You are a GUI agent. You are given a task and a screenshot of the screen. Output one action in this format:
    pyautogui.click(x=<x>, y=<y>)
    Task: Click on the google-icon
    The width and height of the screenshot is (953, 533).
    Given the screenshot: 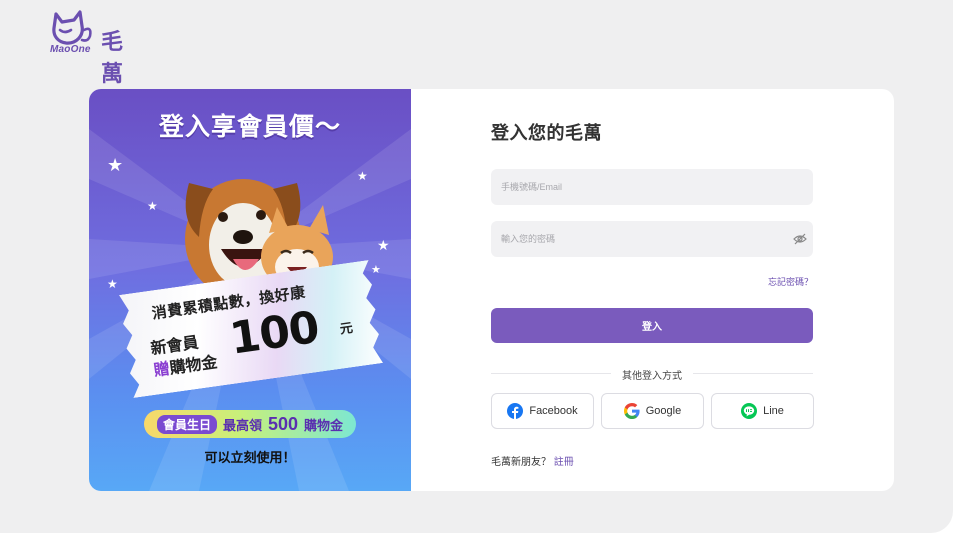 What is the action you would take?
    pyautogui.click(x=631, y=411)
    